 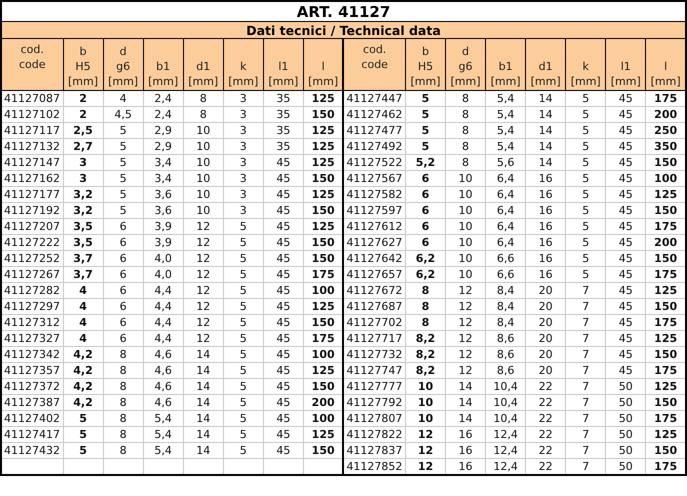 I want to click on table-cell: 41127852, so click(x=374, y=466).